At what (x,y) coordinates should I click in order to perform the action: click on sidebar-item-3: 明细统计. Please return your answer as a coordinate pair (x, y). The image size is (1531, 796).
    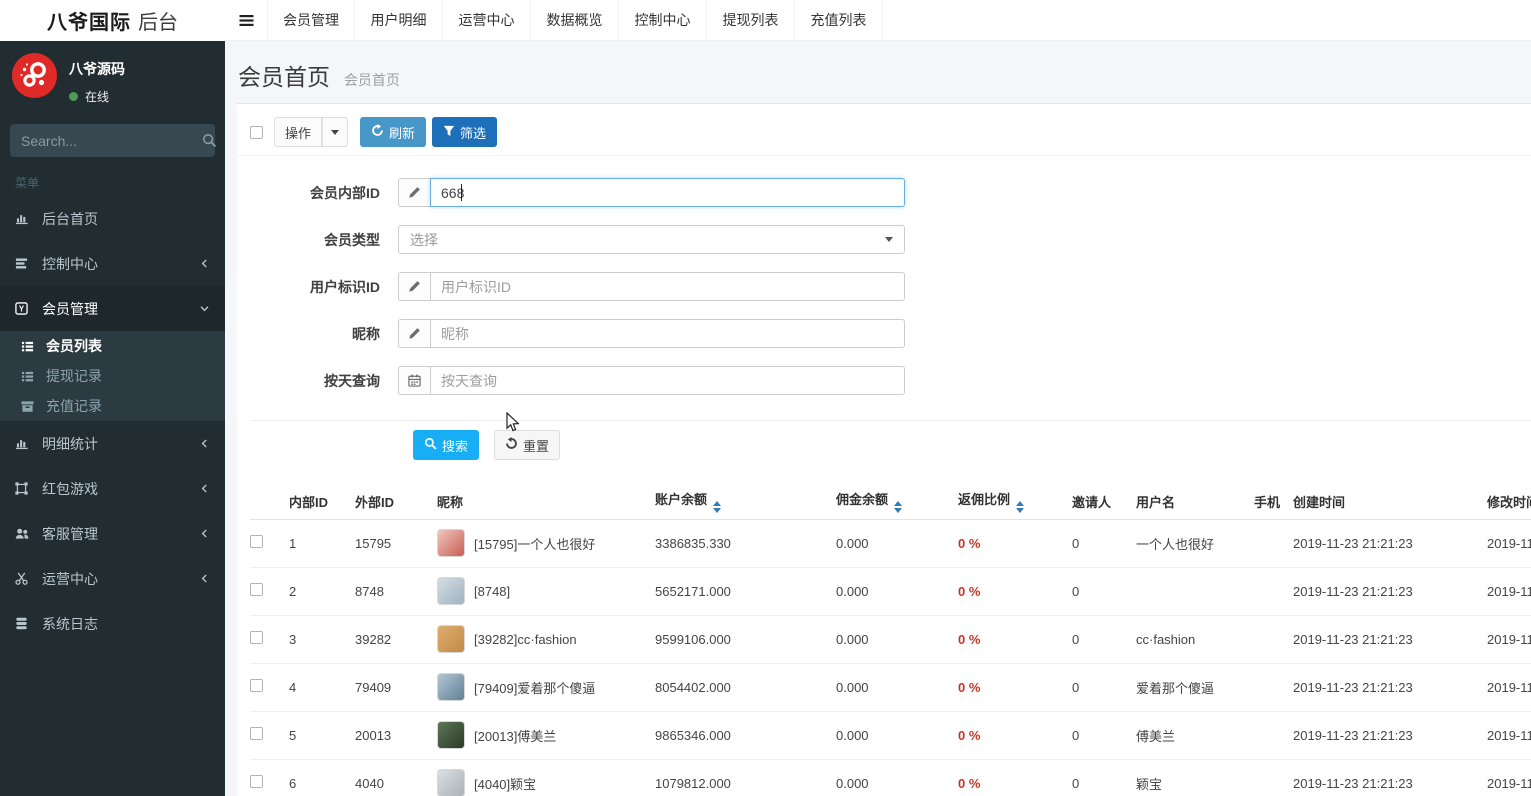
    Looking at the image, I should click on (112, 443).